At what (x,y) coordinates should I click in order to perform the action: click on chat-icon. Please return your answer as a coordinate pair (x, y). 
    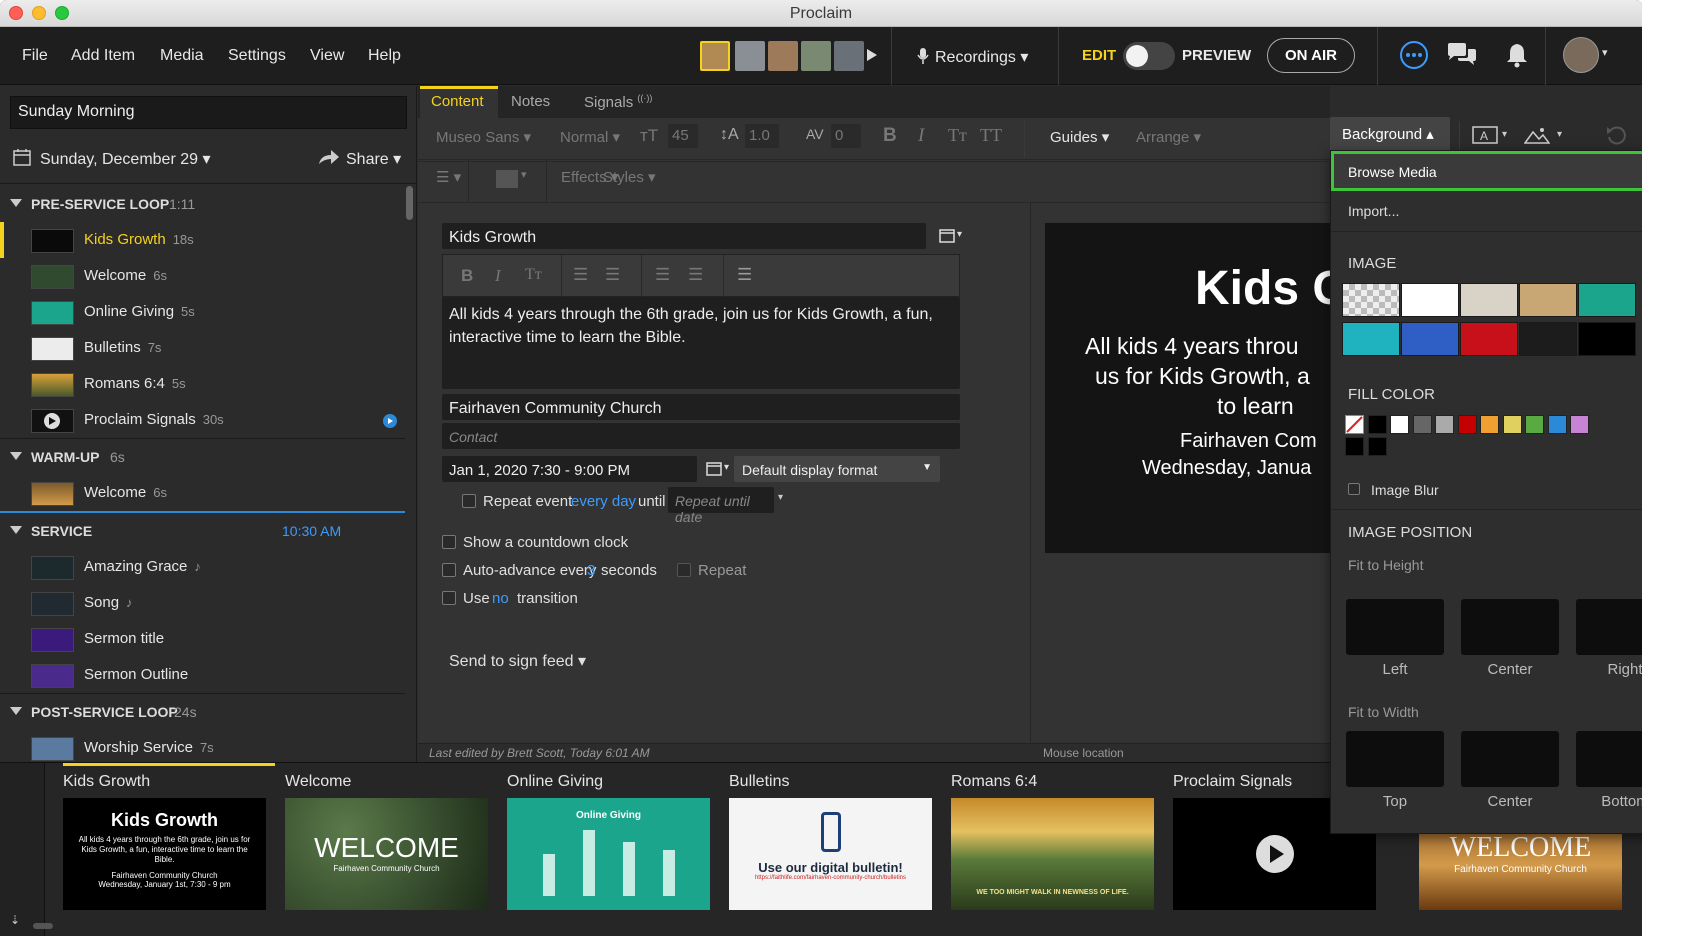
    Looking at the image, I should click on (1462, 55).